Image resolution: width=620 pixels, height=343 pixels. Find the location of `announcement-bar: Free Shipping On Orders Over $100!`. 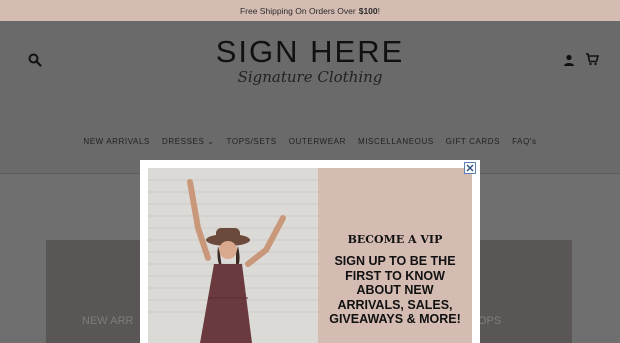

announcement-bar: Free Shipping On Orders Over $100! is located at coordinates (310, 10).